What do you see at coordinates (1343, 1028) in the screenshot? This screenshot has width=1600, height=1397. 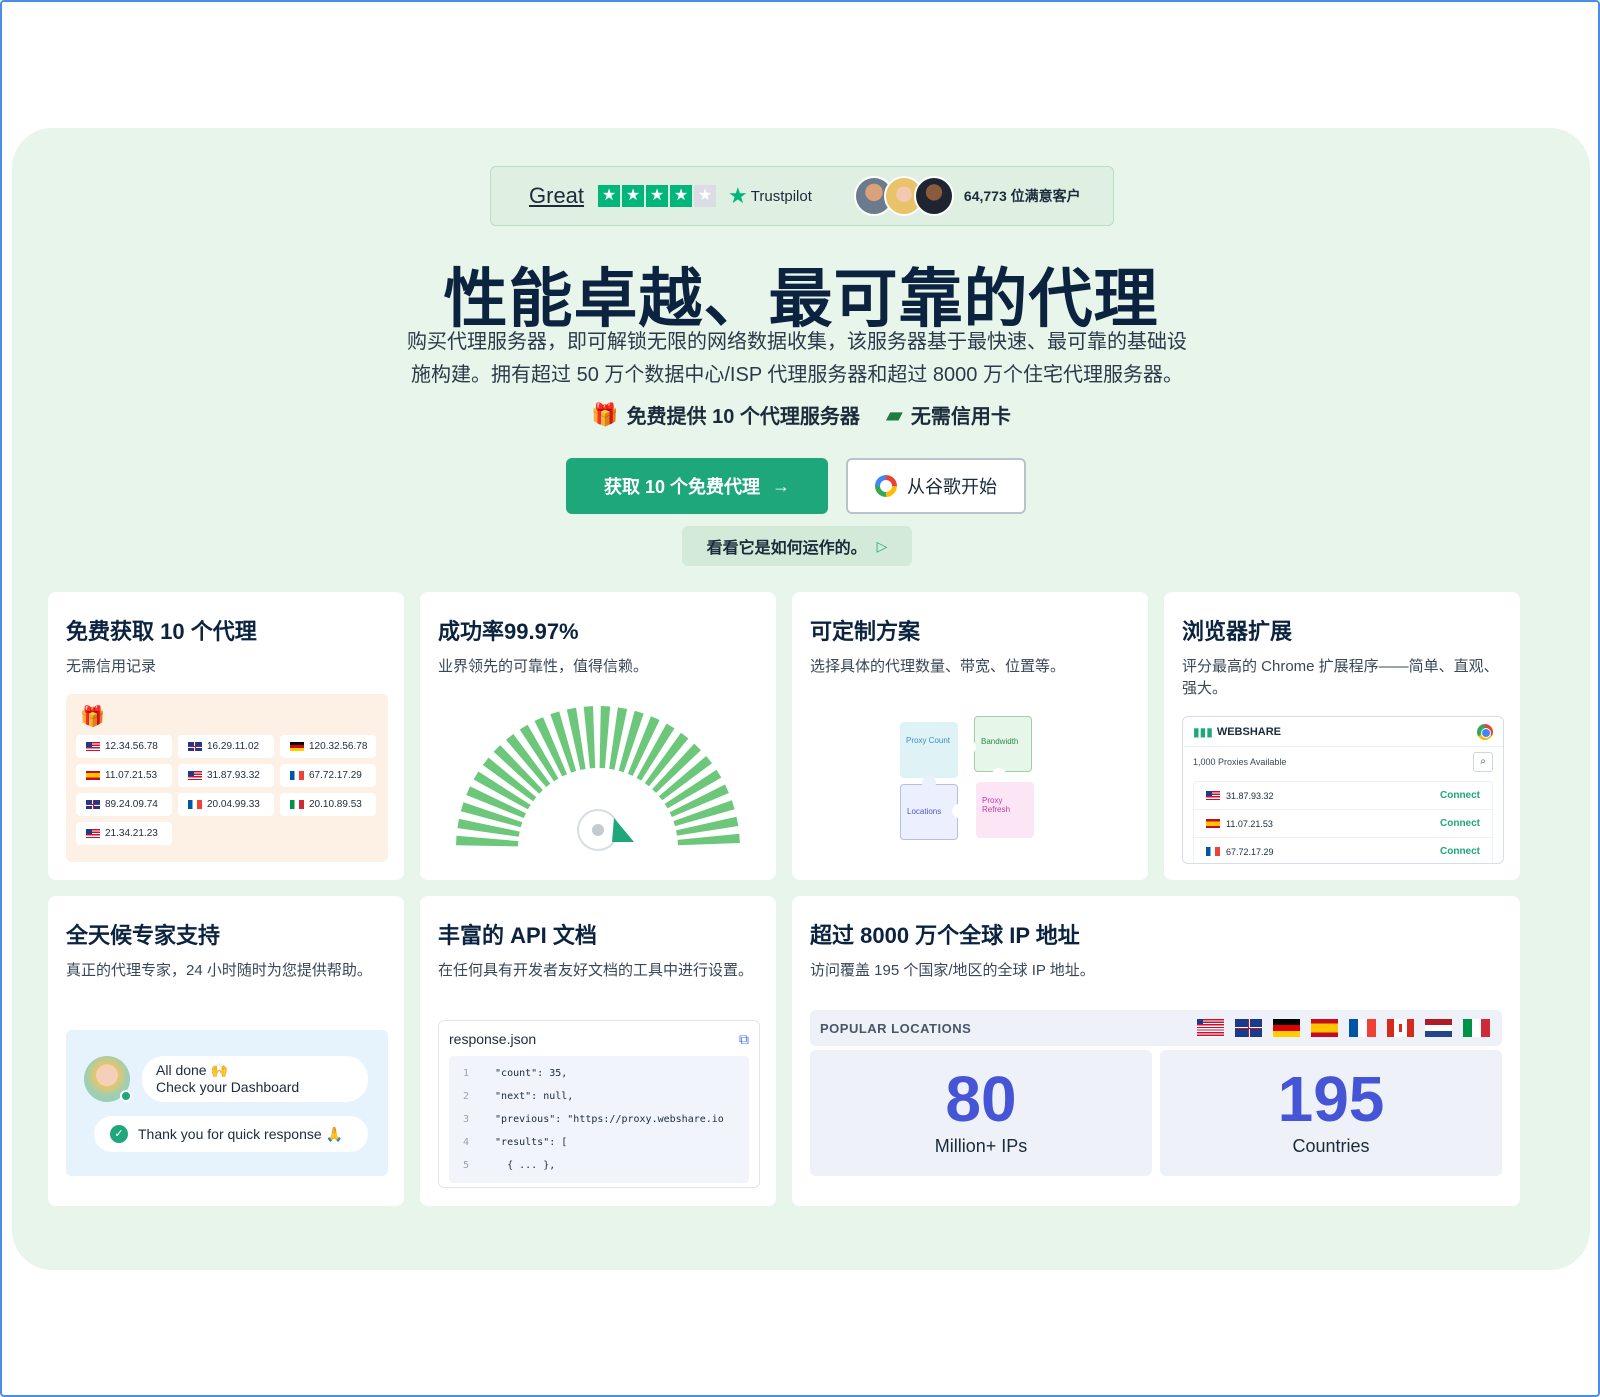 I see `location-flags` at bounding box center [1343, 1028].